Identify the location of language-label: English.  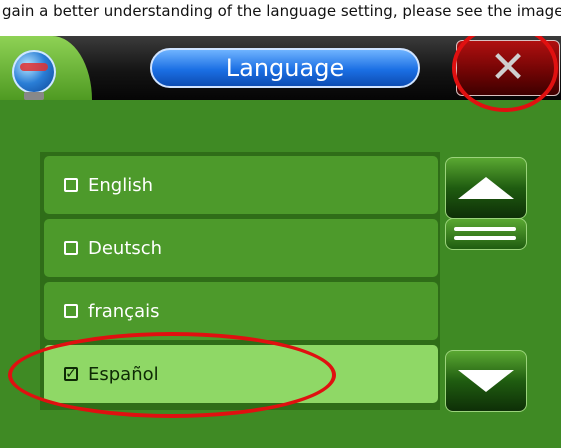
(120, 185).